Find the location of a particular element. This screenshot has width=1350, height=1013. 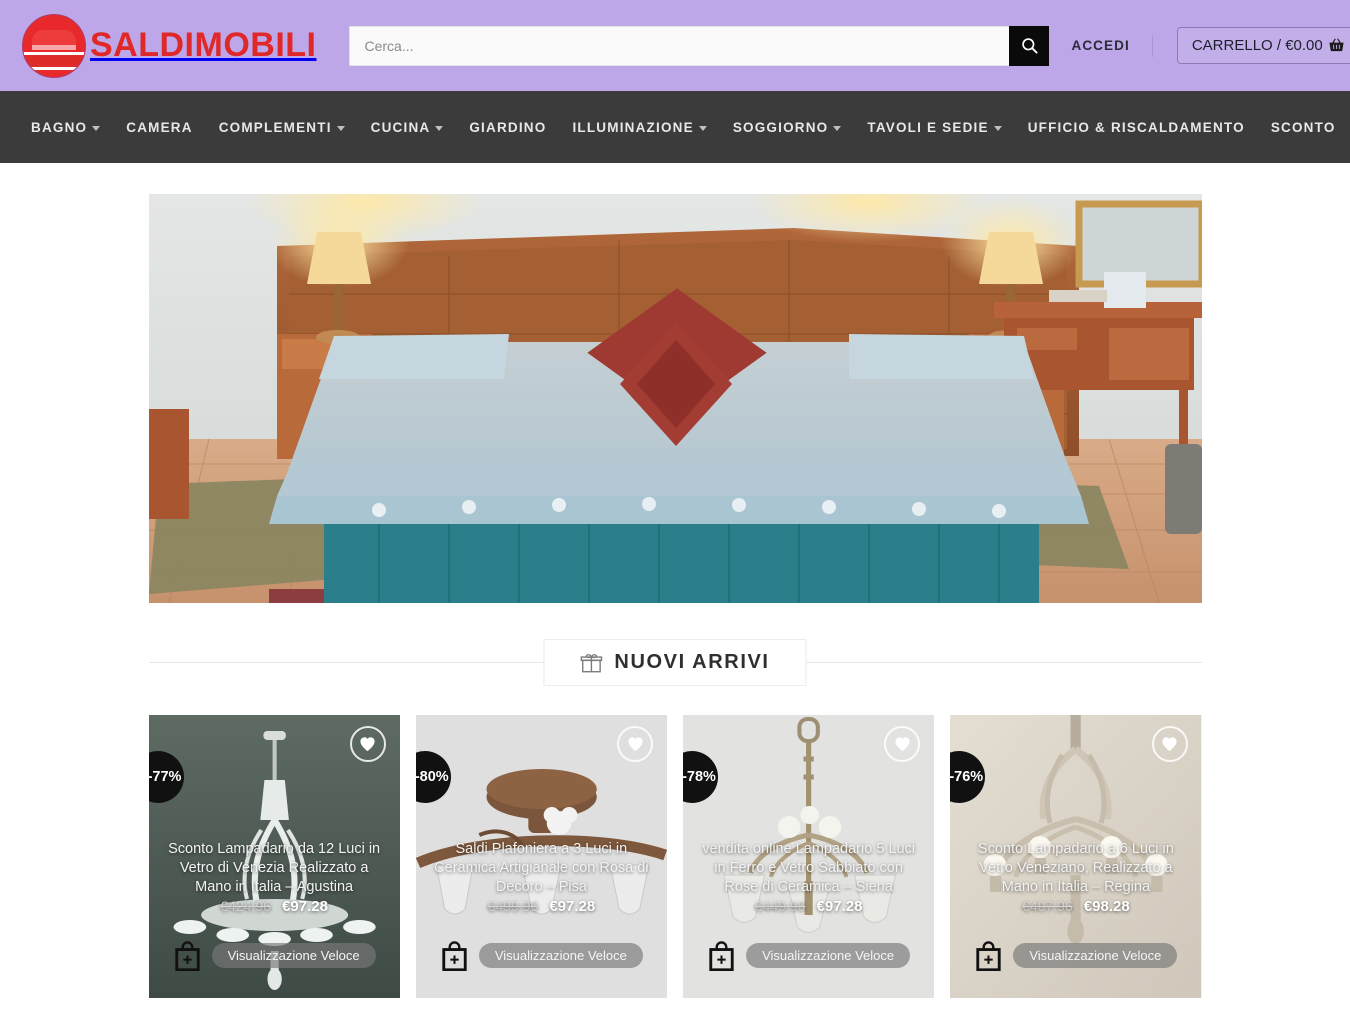

nav-item-illuminazione: ILLUMINAZIONE is located at coordinates (639, 127).